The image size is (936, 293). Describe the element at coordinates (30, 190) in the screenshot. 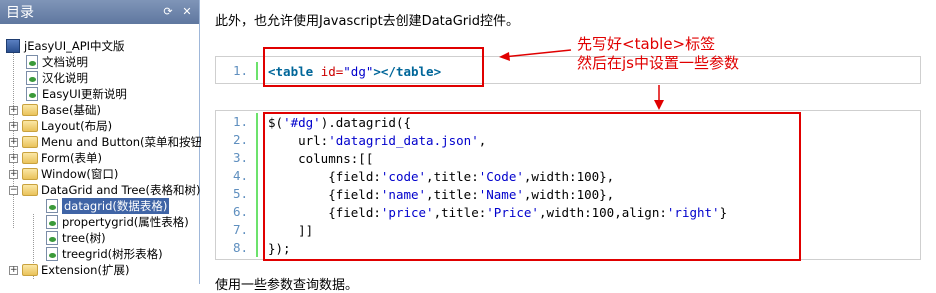

I see `folder-open-icon` at that location.